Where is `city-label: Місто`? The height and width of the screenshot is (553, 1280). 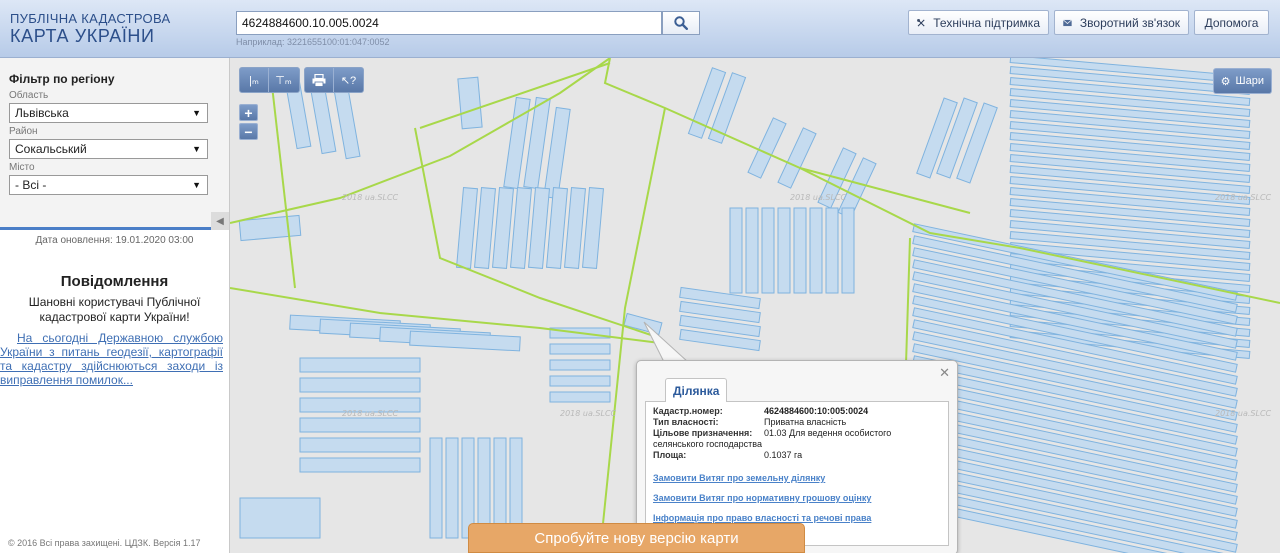
city-label: Місто is located at coordinates (22, 167).